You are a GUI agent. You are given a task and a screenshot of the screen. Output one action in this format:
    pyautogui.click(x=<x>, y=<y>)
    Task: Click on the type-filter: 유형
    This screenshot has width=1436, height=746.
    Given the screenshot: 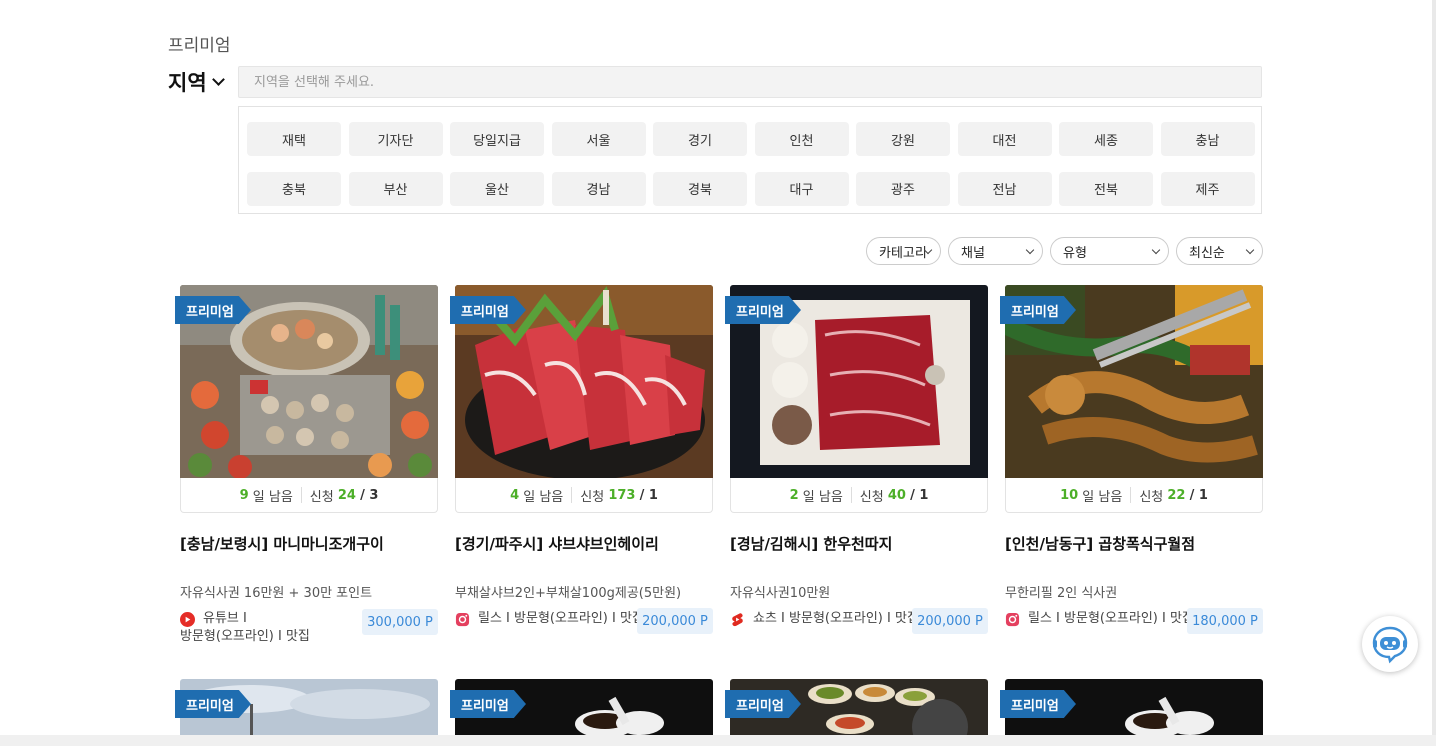 What is the action you would take?
    pyautogui.click(x=1109, y=251)
    